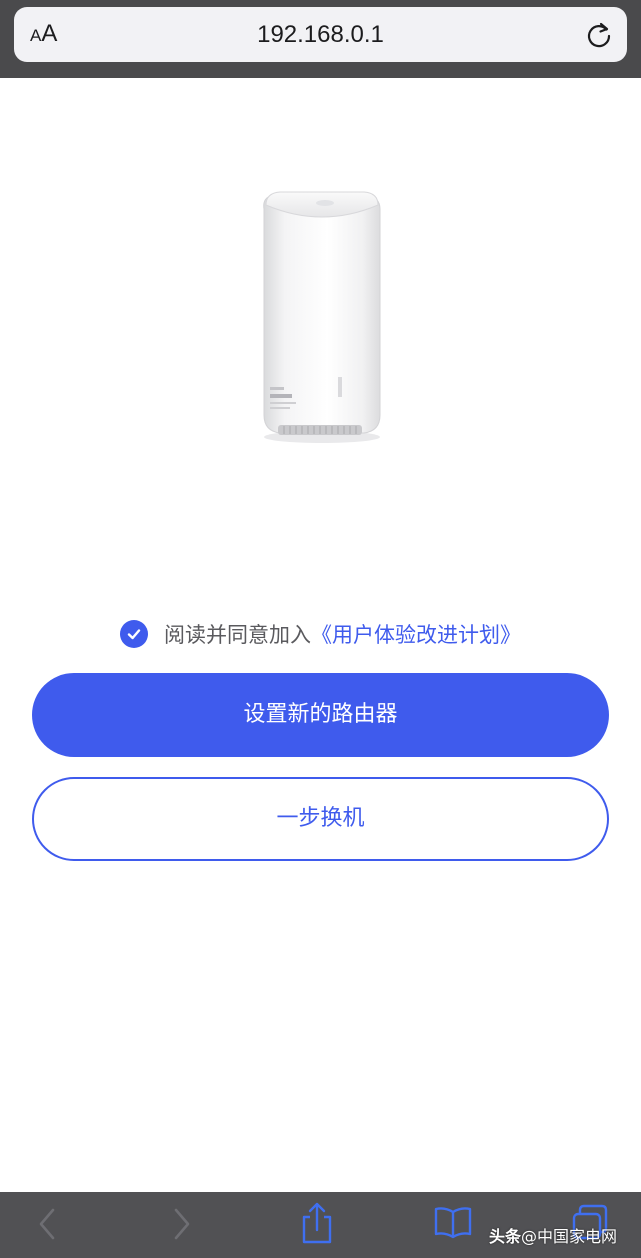 This screenshot has width=641, height=1258. Describe the element at coordinates (320, 819) in the screenshot. I see `one-step-replace-button: 一步换机` at that location.